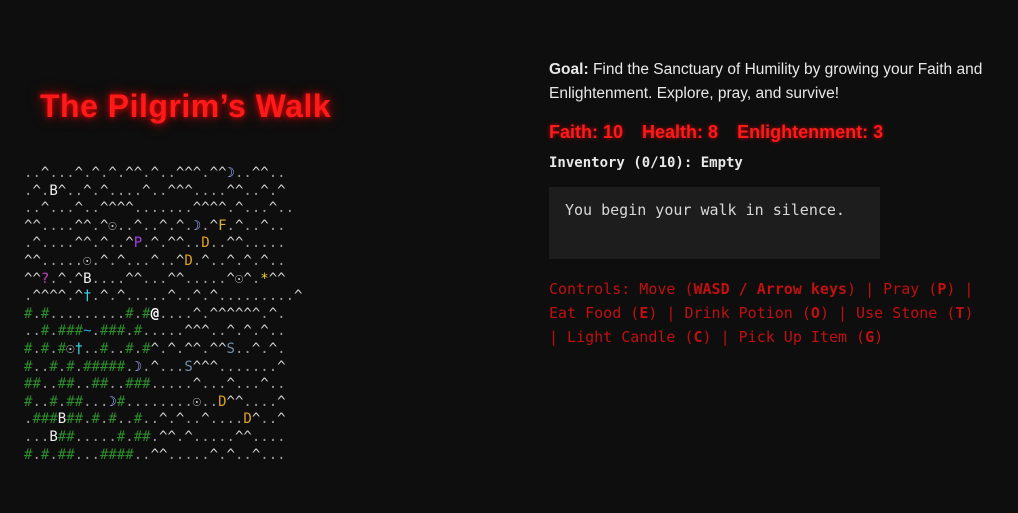  What do you see at coordinates (770, 289) in the screenshot?
I see `move-keys: WASD / Arrow keys` at bounding box center [770, 289].